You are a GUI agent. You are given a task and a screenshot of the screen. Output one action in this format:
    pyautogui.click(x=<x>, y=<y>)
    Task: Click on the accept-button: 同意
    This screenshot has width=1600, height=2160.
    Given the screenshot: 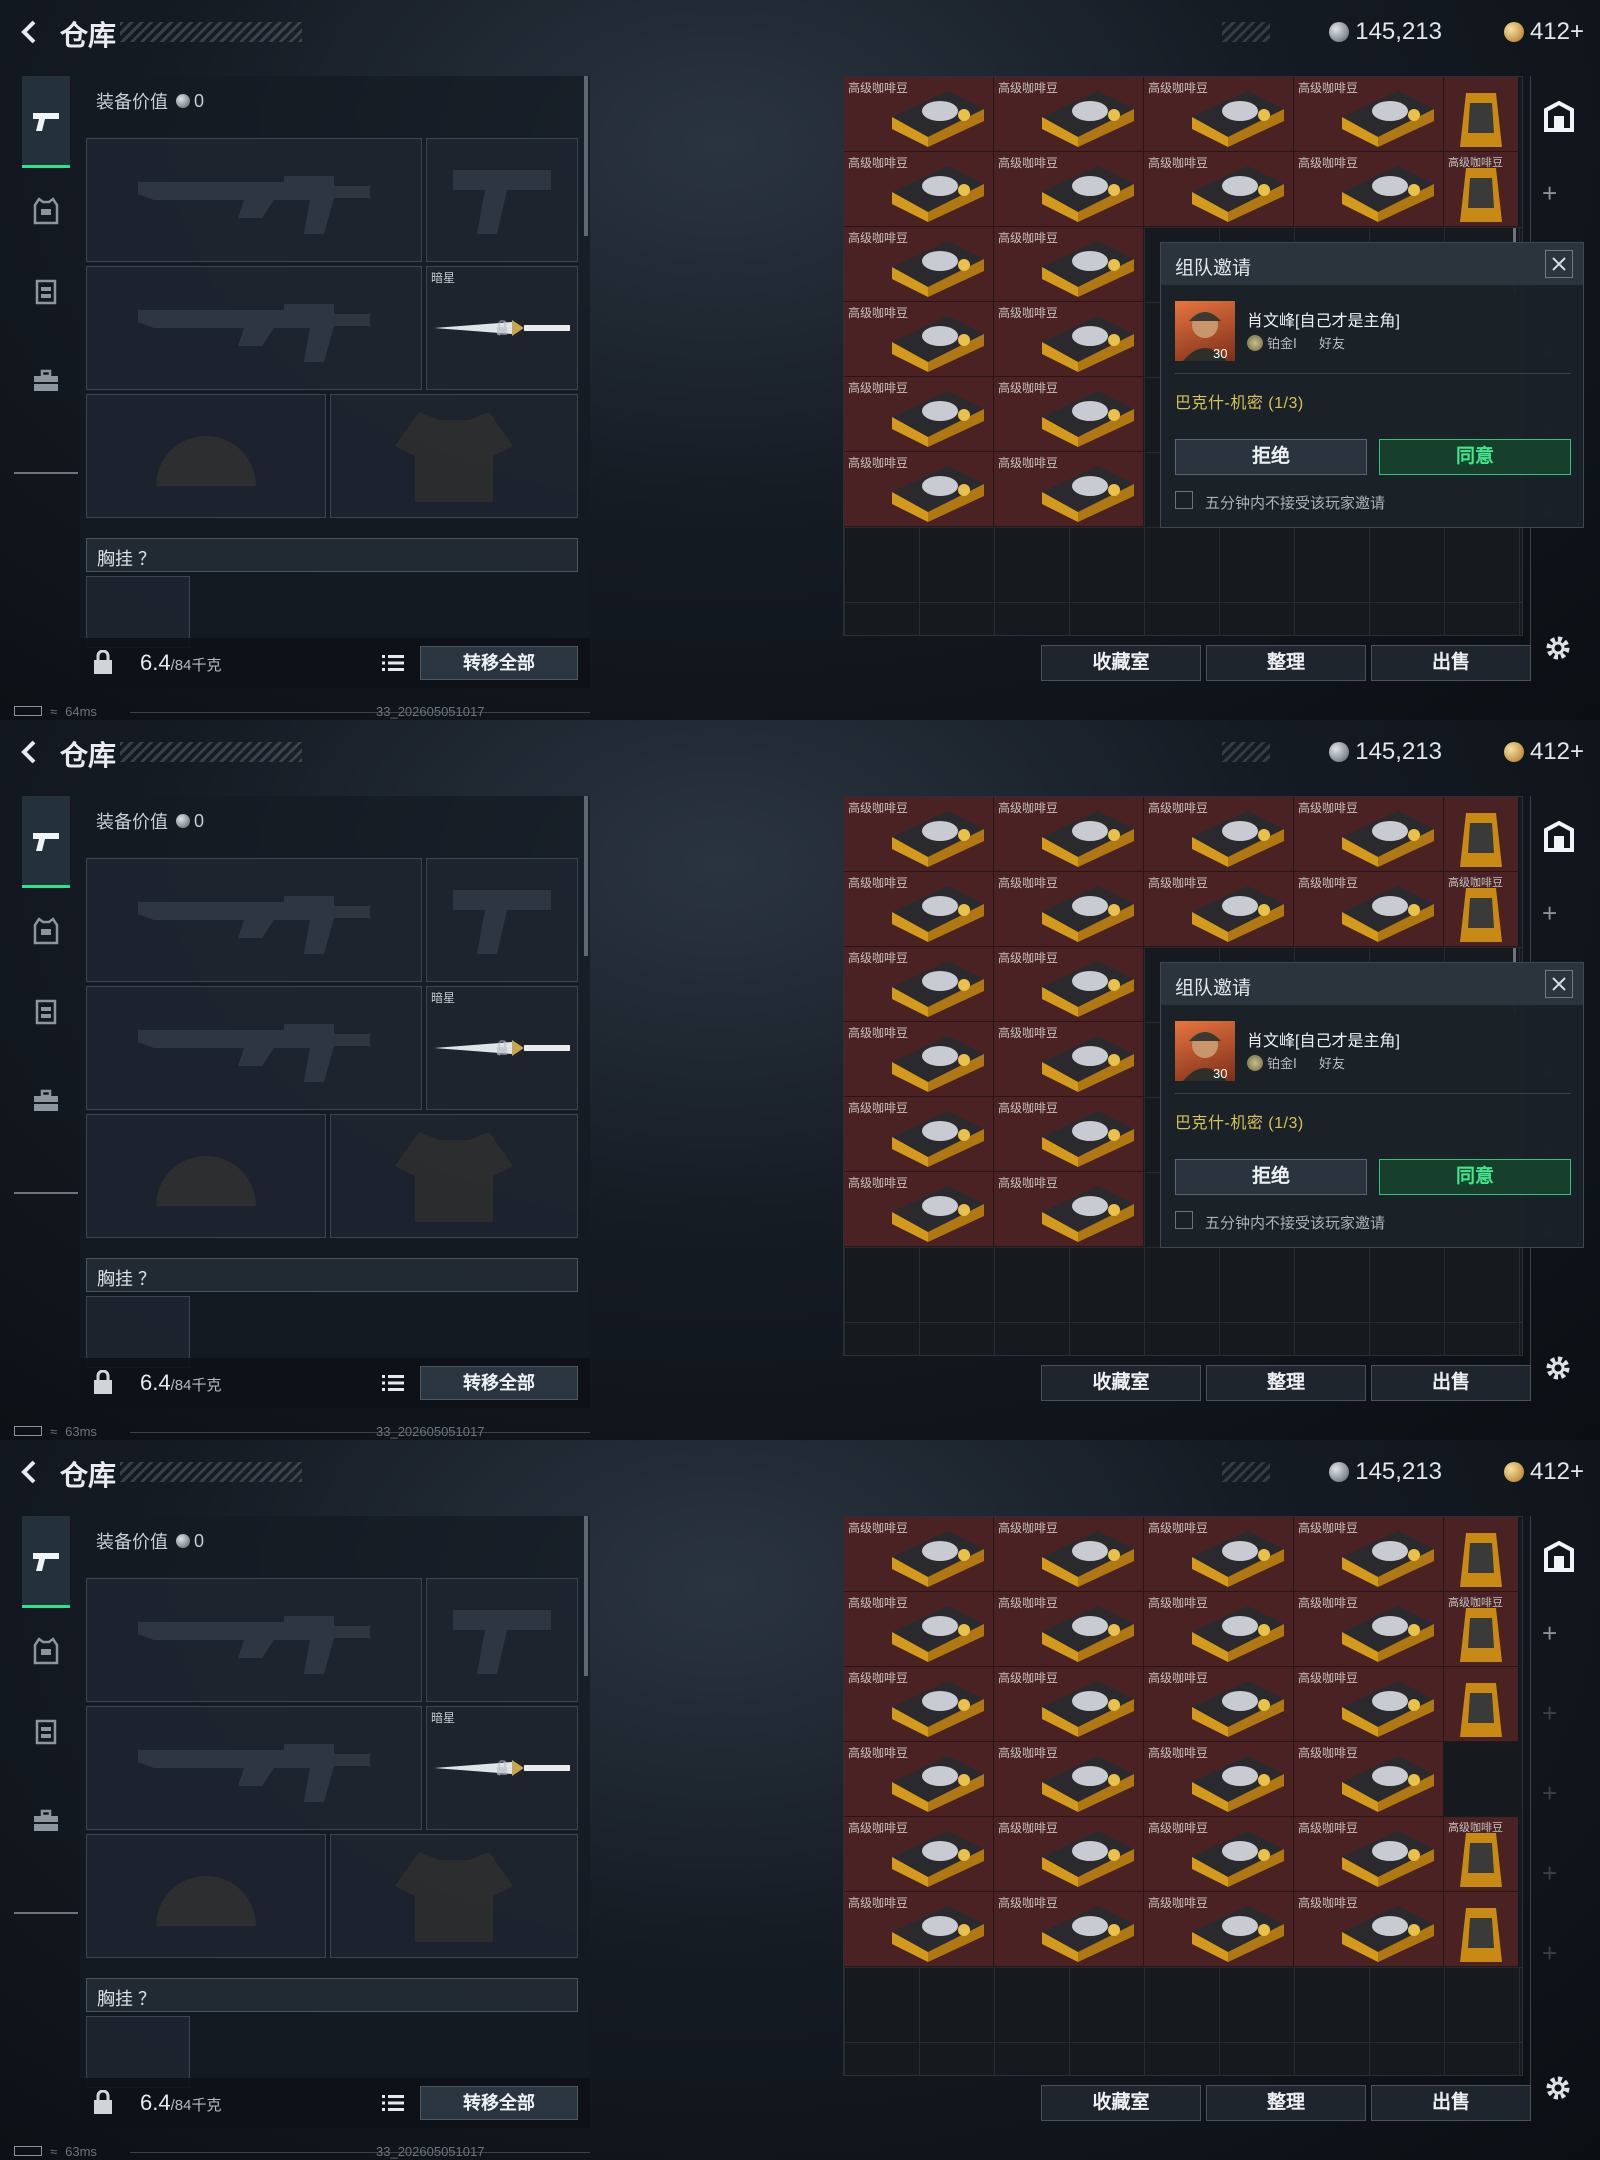 What is the action you would take?
    pyautogui.click(x=1475, y=457)
    